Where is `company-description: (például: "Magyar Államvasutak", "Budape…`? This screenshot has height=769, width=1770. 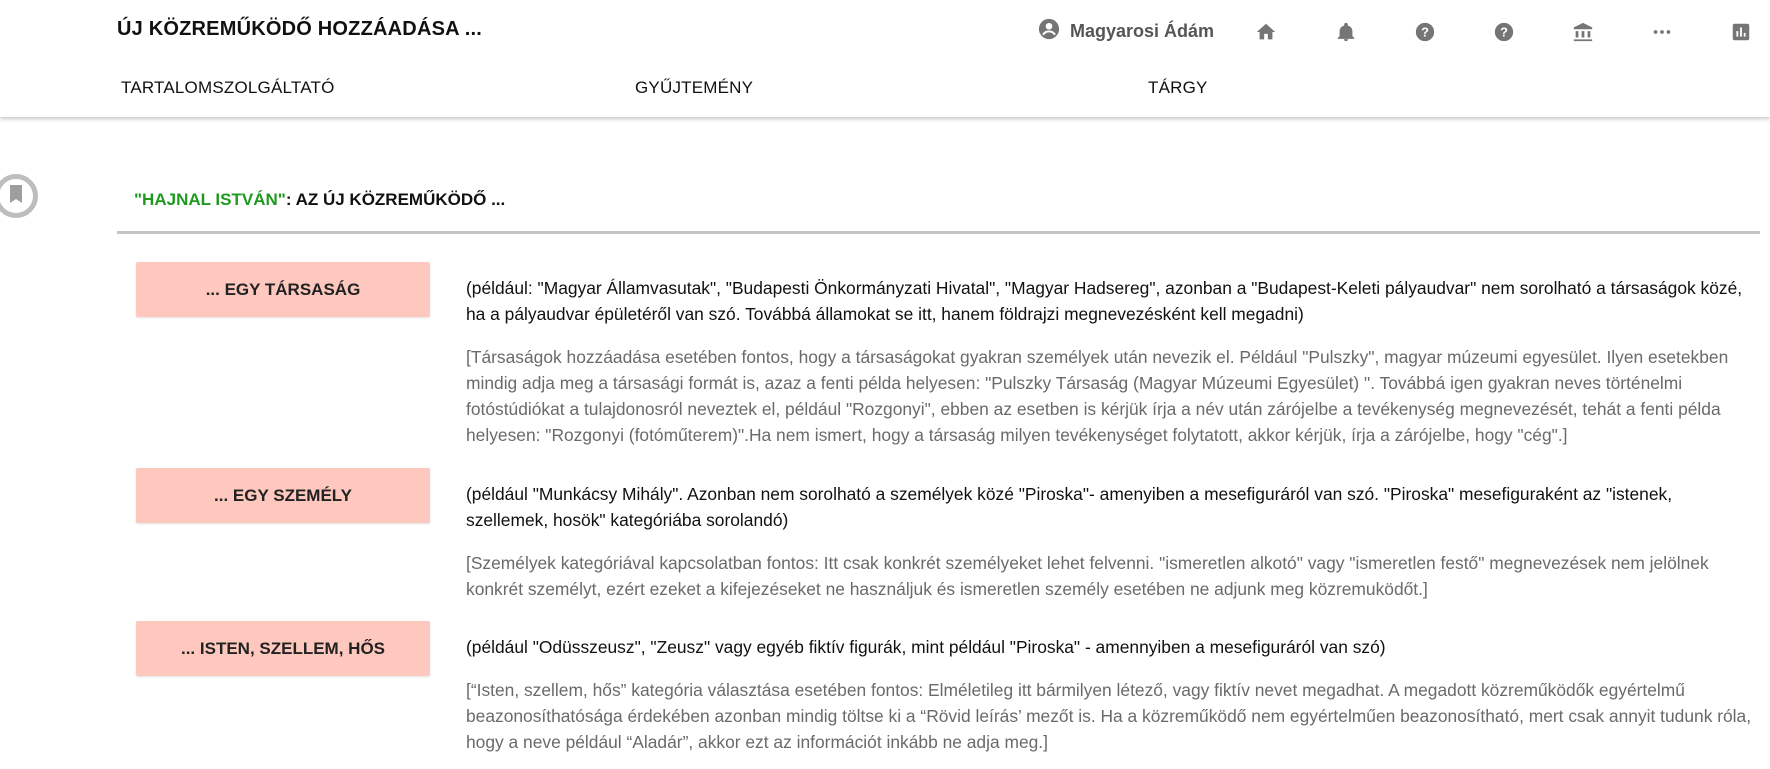
company-description: (például: "Magyar Államvasutak", "Budape… is located at coordinates (1104, 301).